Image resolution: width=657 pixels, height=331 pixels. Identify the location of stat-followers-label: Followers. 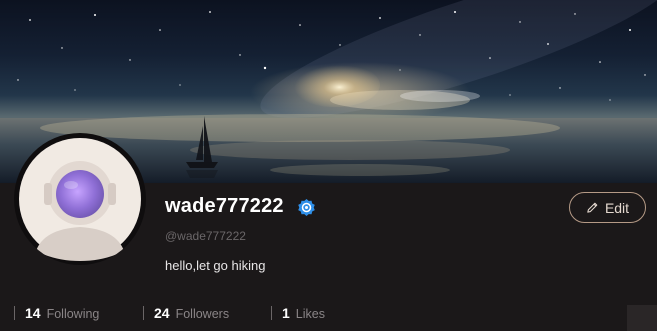
(202, 314).